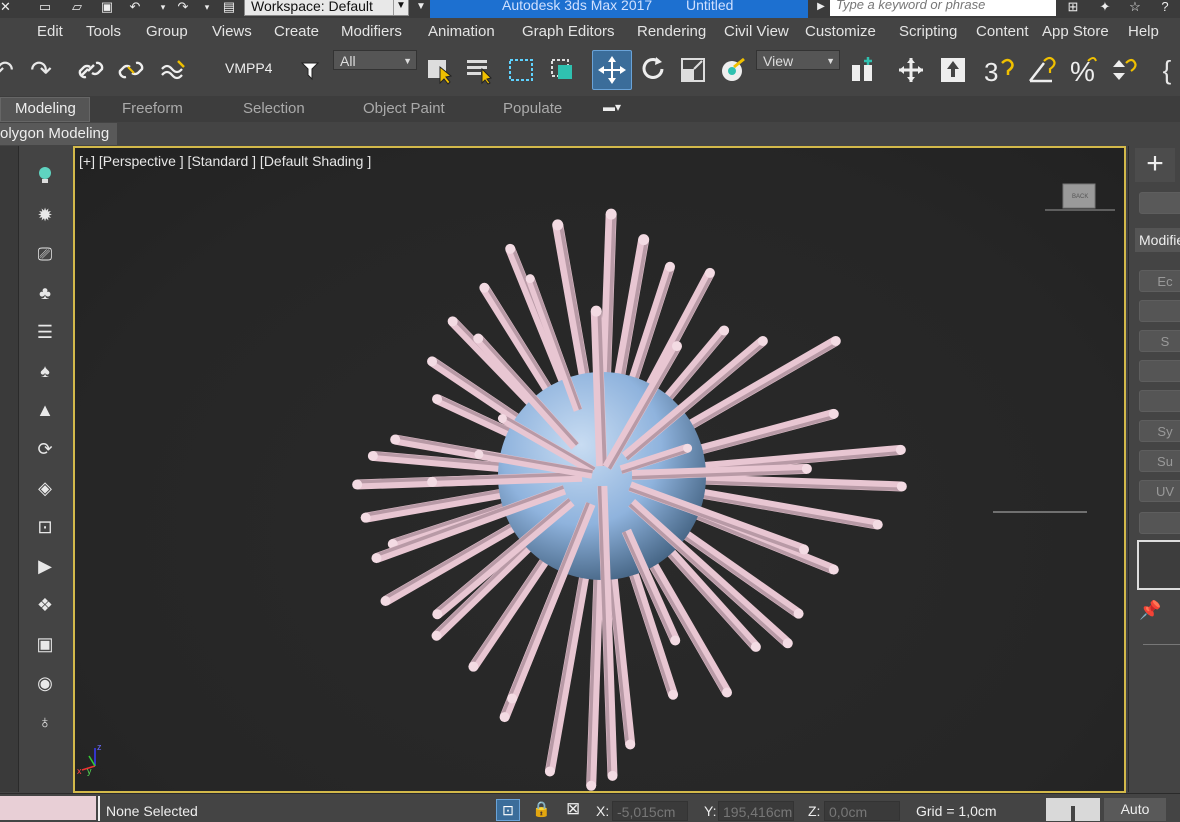 This screenshot has width=1180, height=822. I want to click on tab-freeform: Freeform, so click(152, 108).